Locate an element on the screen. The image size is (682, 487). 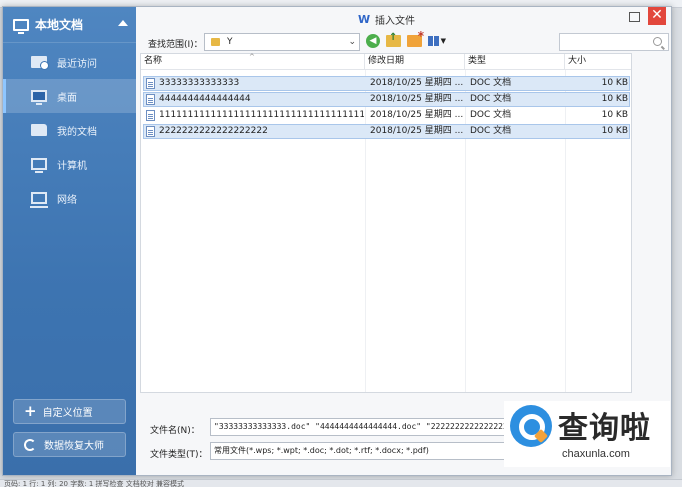
lookin-value: Y is located at coordinates (230, 42).